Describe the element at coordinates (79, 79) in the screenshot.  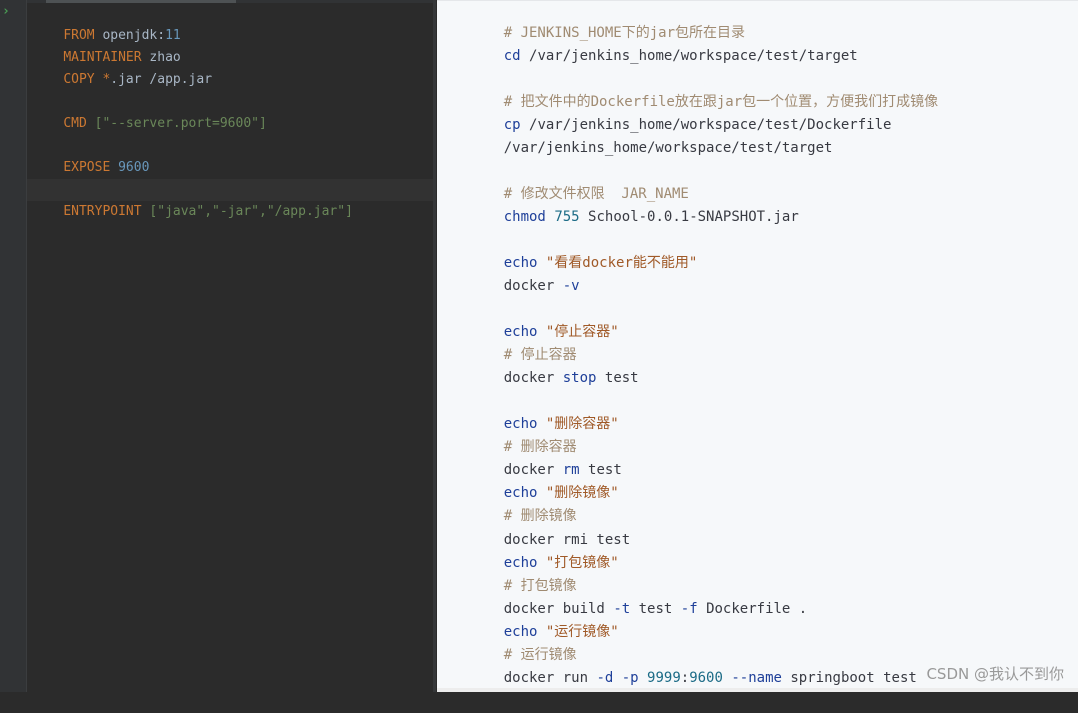
I see `dockerfile-keyword: COPY` at that location.